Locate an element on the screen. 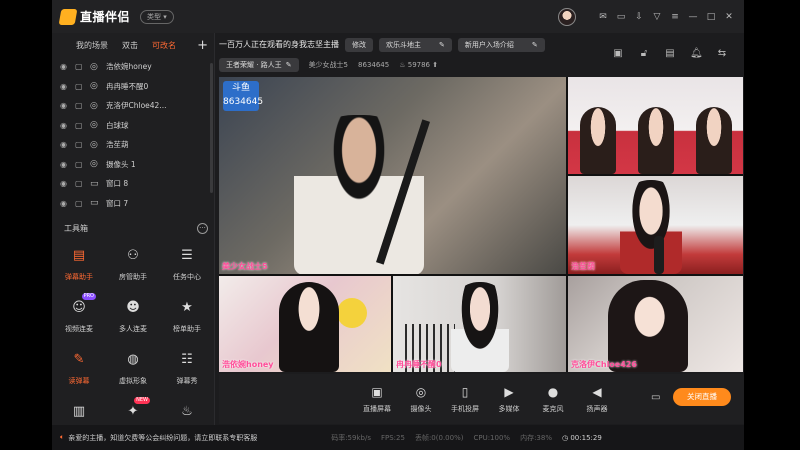 The width and height of the screenshot is (800, 450). save-icon: ▣ is located at coordinates (618, 54).